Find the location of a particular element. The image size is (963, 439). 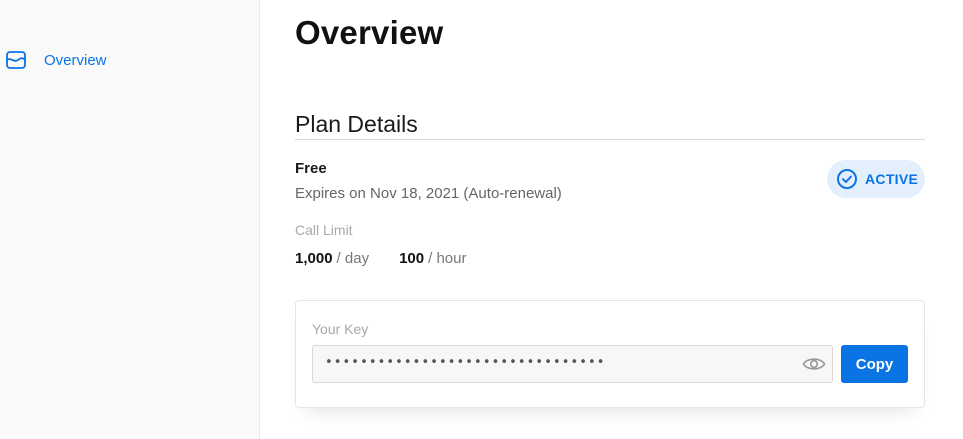

section-divider is located at coordinates (610, 139).